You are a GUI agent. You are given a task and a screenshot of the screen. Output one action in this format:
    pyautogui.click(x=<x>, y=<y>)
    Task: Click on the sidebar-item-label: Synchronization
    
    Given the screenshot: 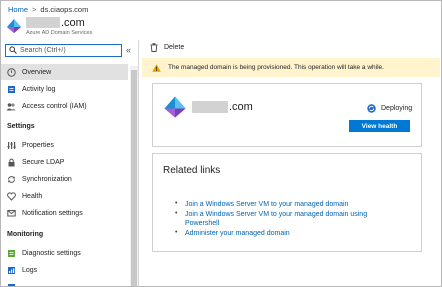 What is the action you would take?
    pyautogui.click(x=47, y=179)
    